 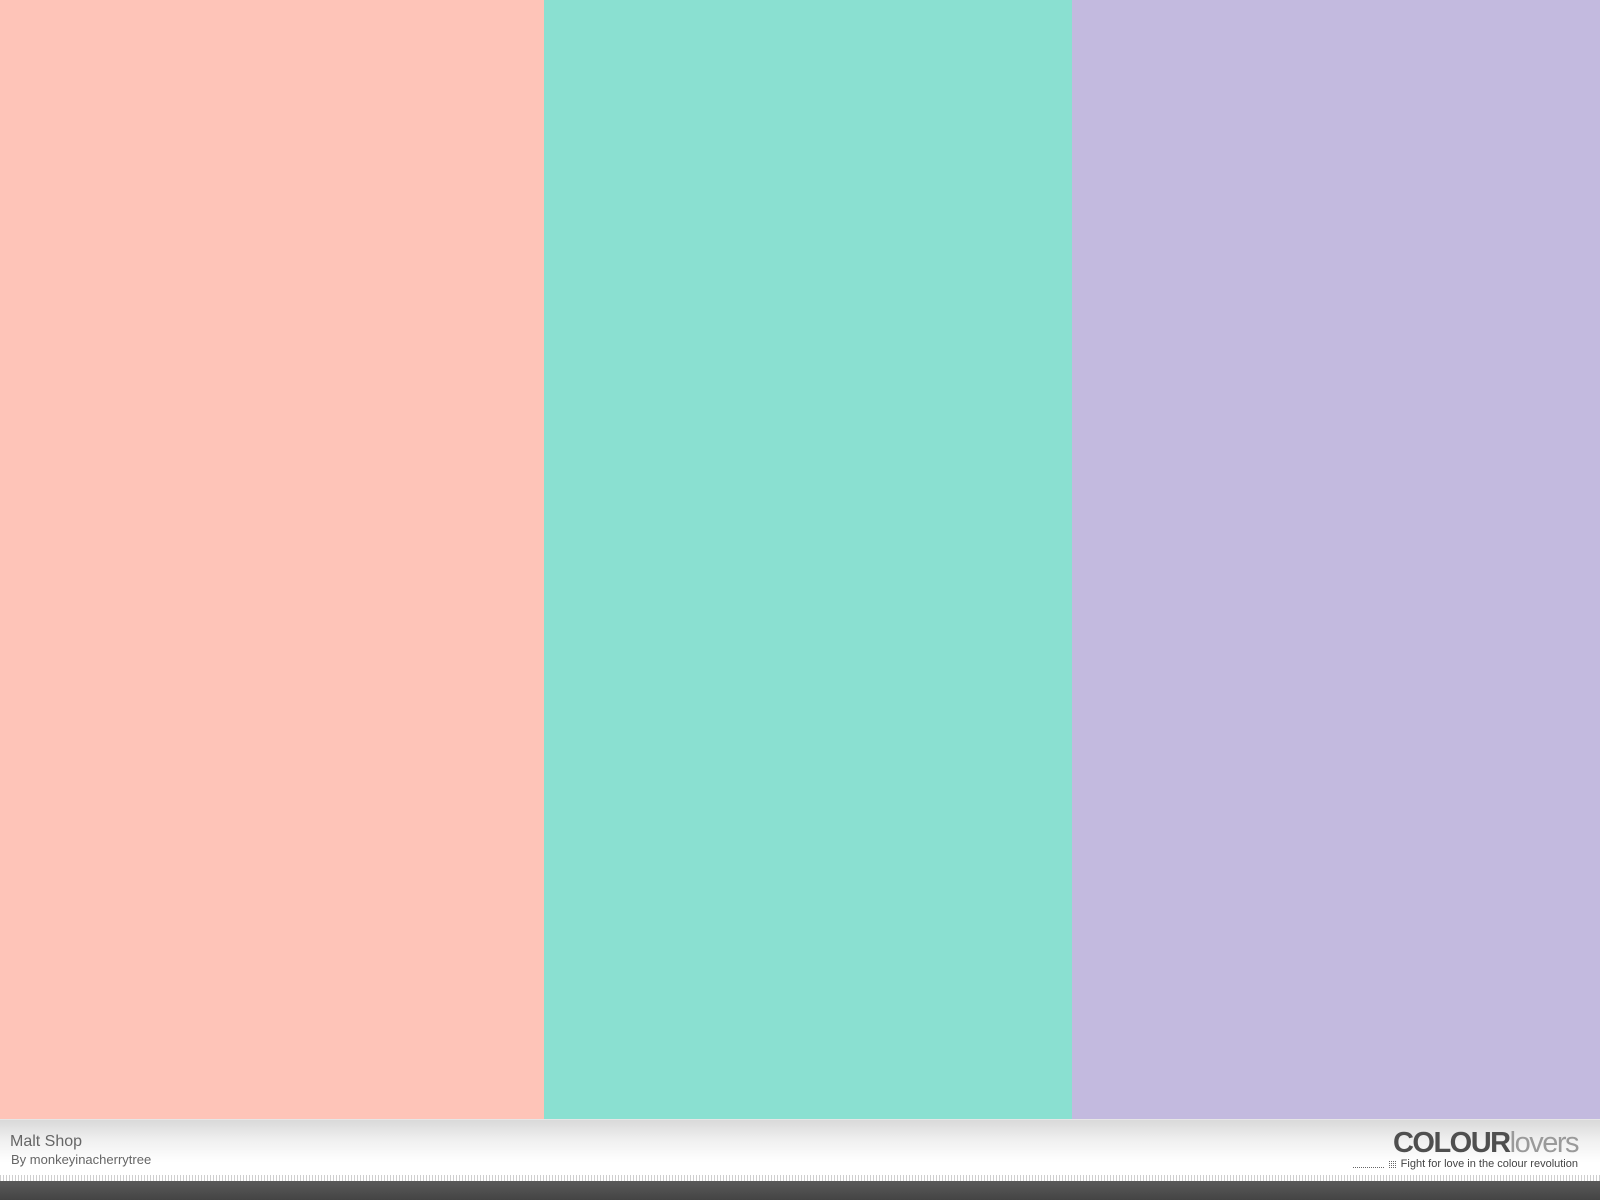 I want to click on palette-title: Malt Shop, so click(x=46, y=1141).